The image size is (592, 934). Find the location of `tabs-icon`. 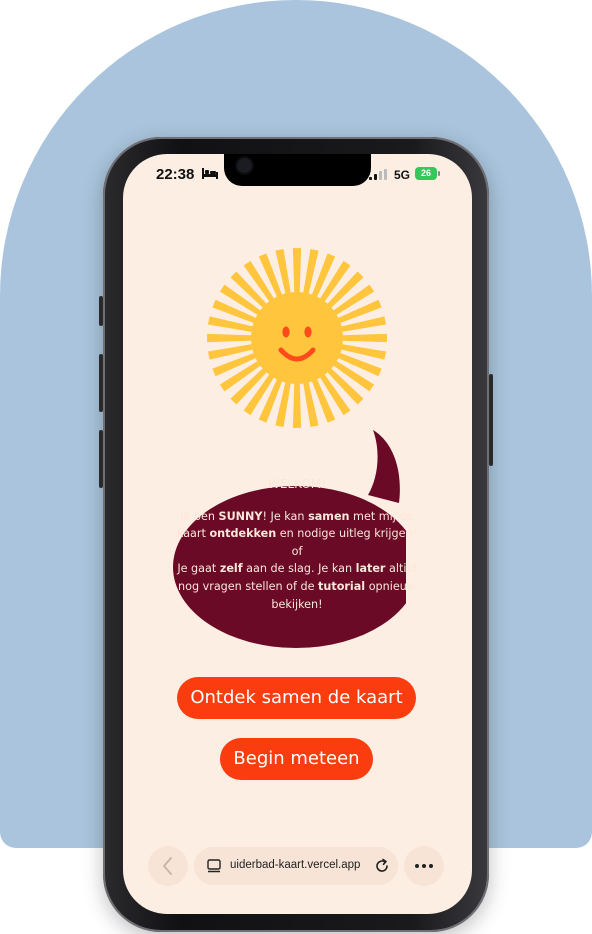

tabs-icon is located at coordinates (214, 866).